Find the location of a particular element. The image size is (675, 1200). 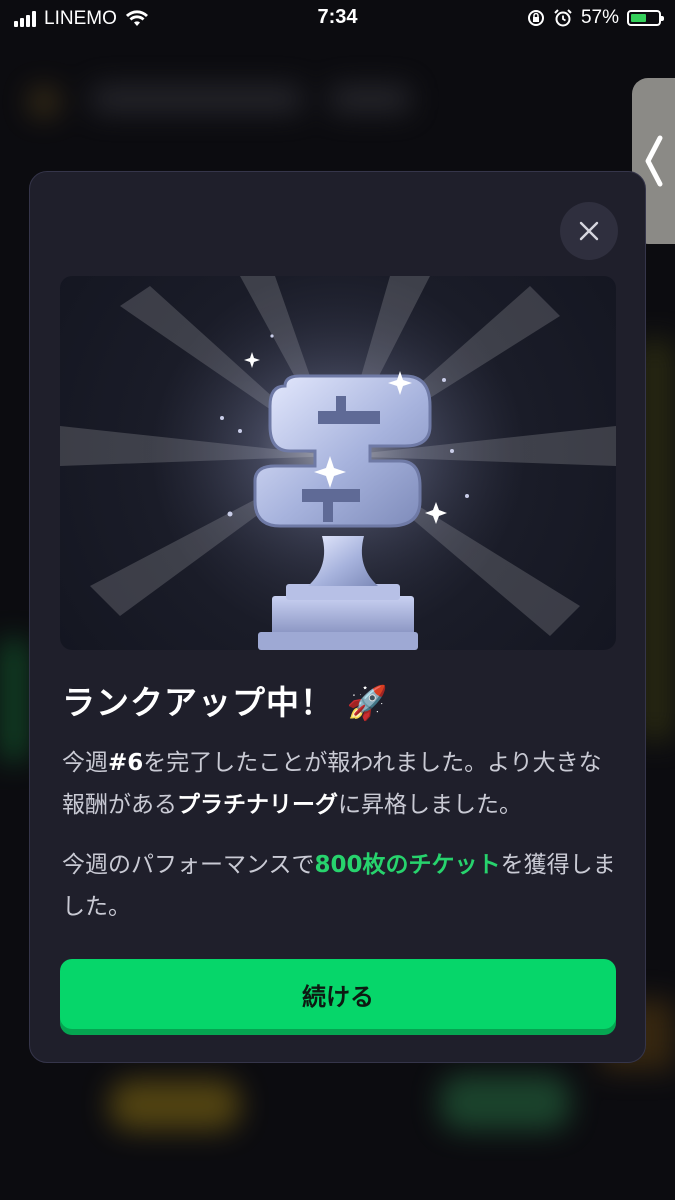

continue-button-label: 続ける is located at coordinates (338, 996).